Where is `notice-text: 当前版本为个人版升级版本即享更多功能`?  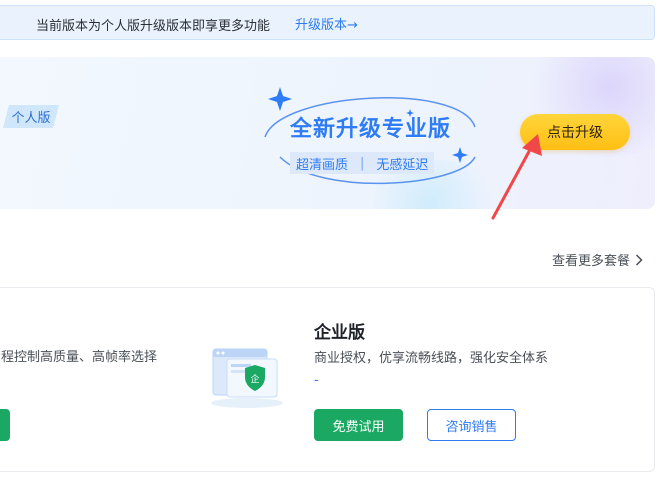
notice-text: 当前版本为个人版升级版本即享更多功能 is located at coordinates (153, 26).